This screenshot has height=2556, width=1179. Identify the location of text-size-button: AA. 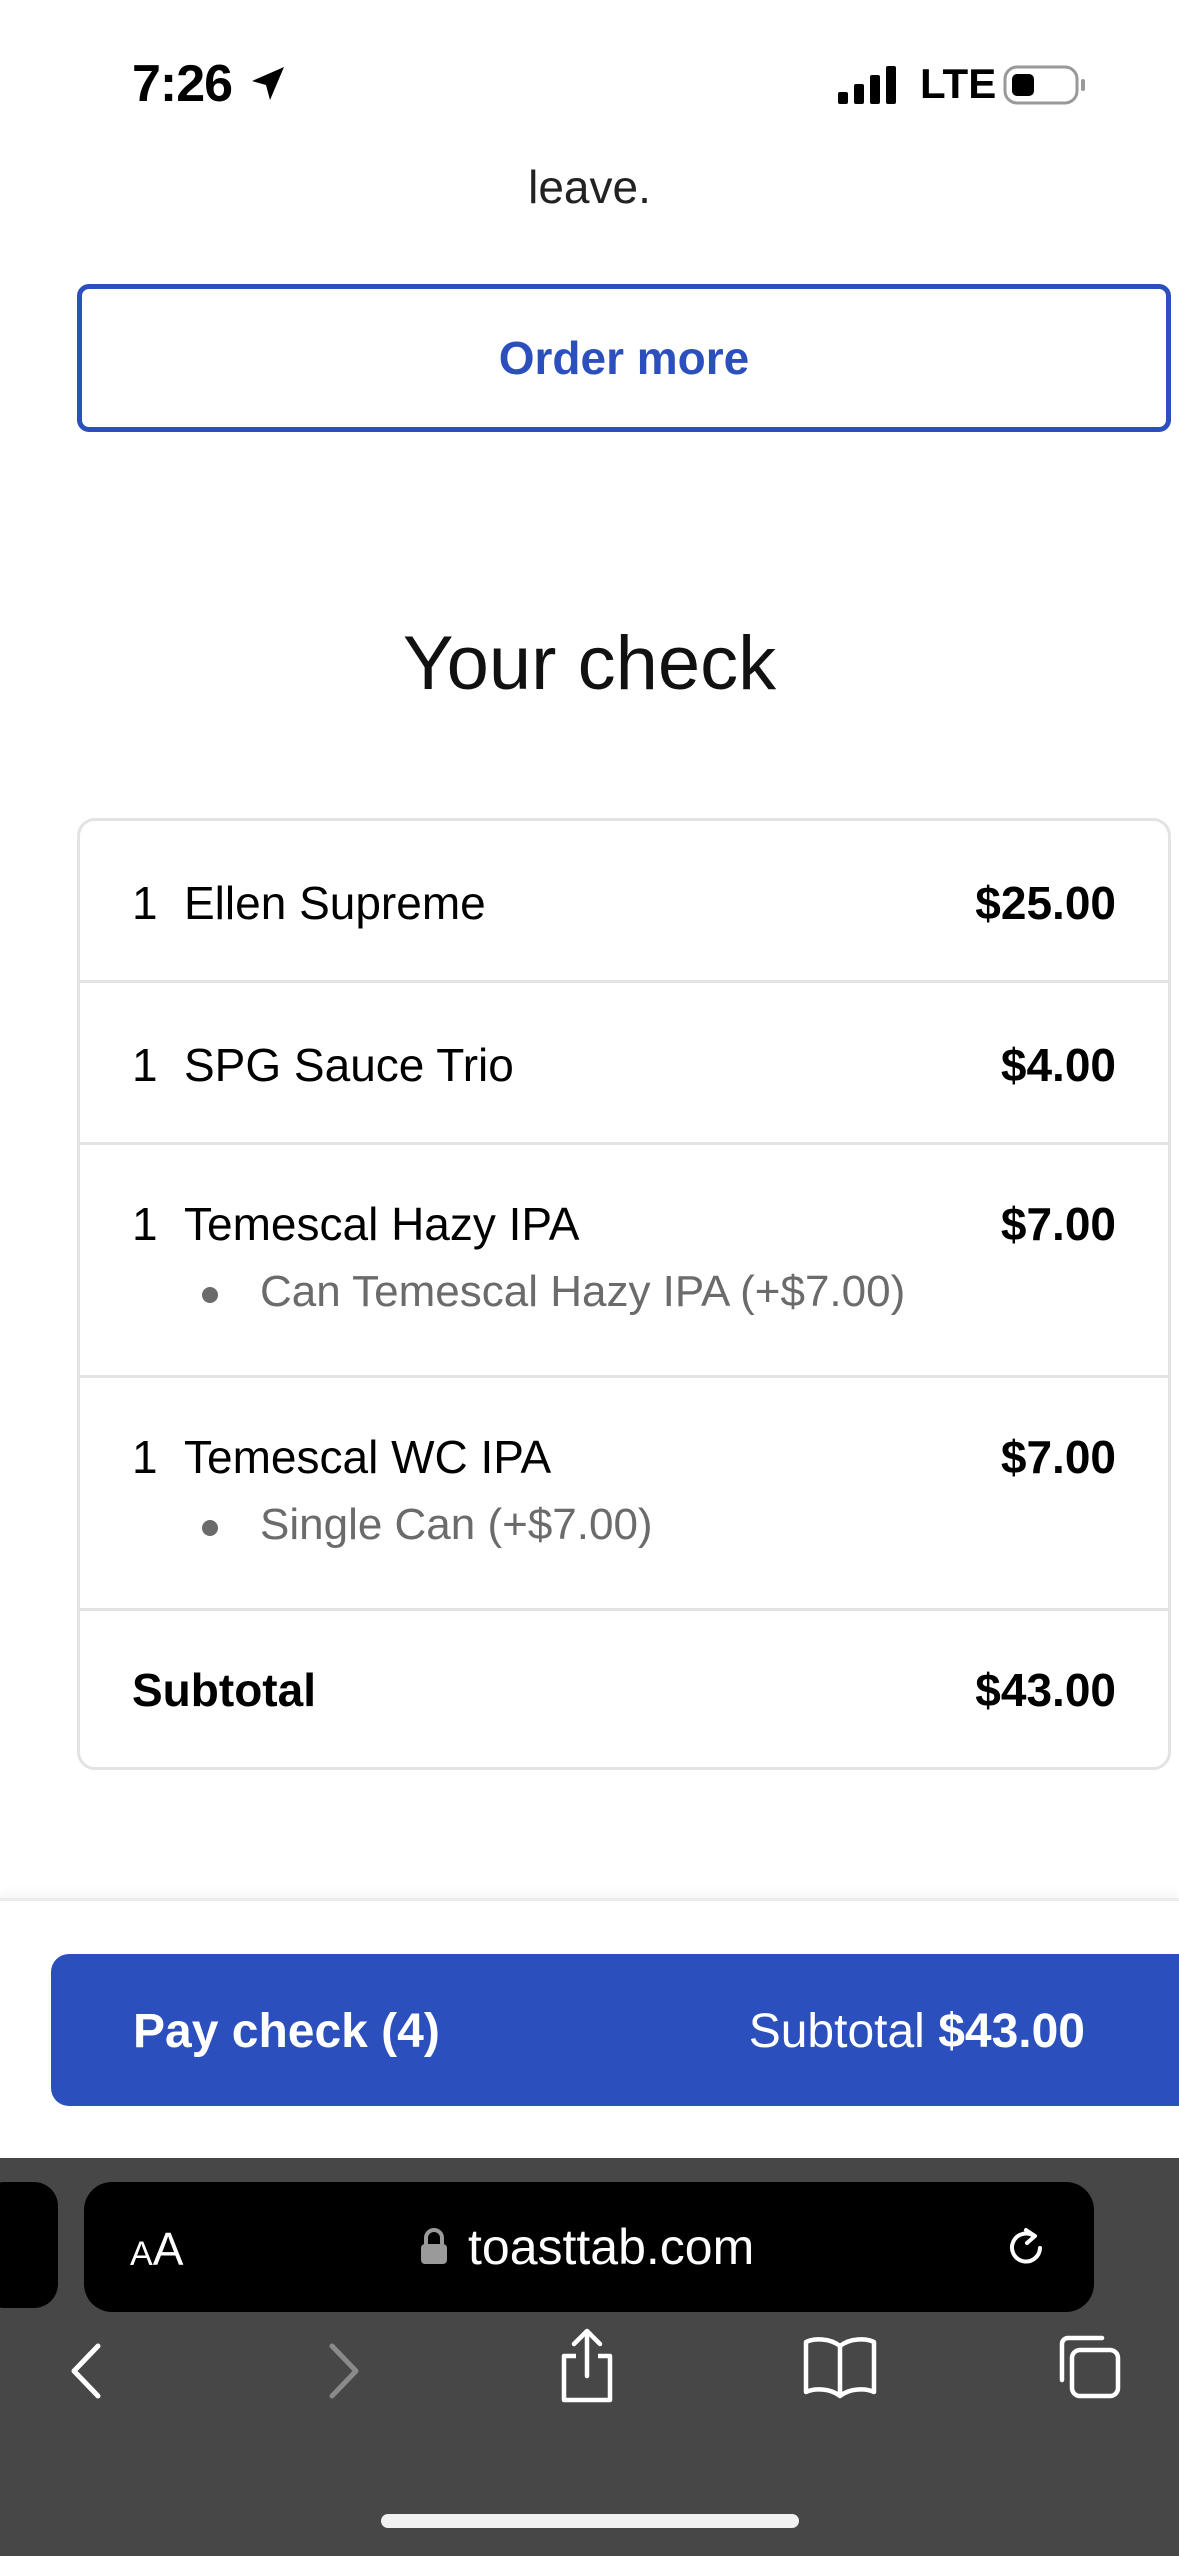
(156, 2249).